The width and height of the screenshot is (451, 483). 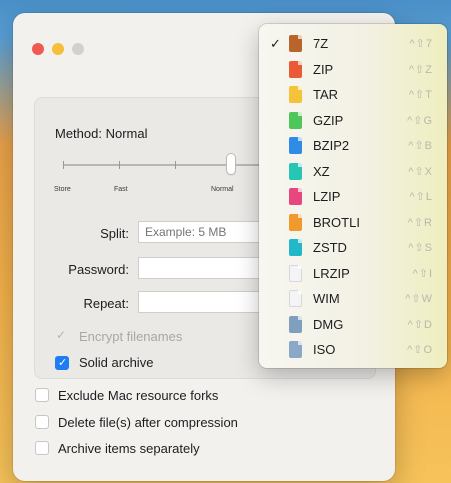 I want to click on menu-item-label: DMG, so click(x=328, y=324).